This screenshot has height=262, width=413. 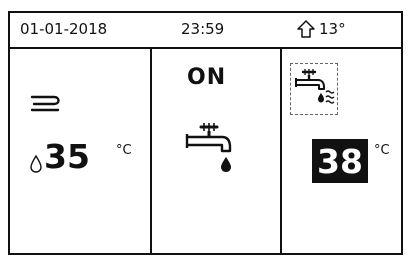 I want to click on power-state: ON, so click(x=207, y=77).